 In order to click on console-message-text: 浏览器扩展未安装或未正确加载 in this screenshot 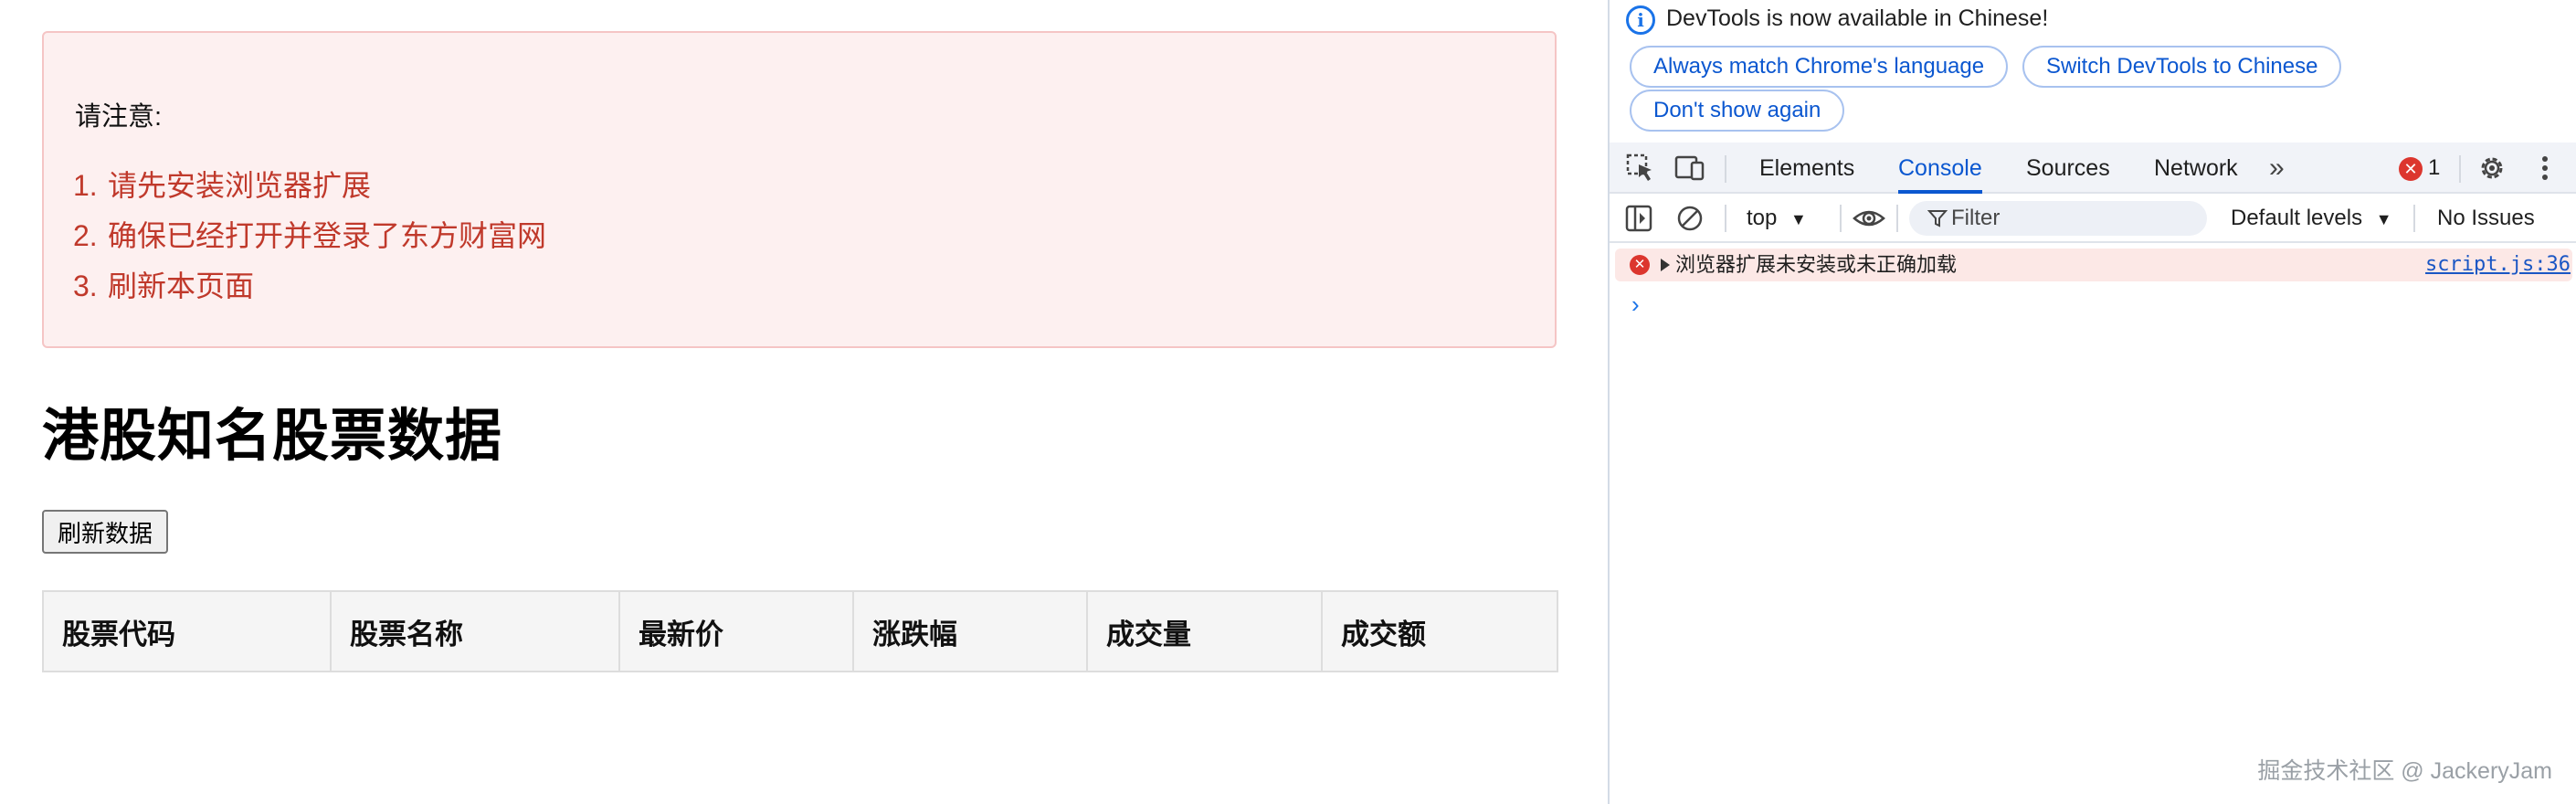, I will do `click(1816, 264)`.